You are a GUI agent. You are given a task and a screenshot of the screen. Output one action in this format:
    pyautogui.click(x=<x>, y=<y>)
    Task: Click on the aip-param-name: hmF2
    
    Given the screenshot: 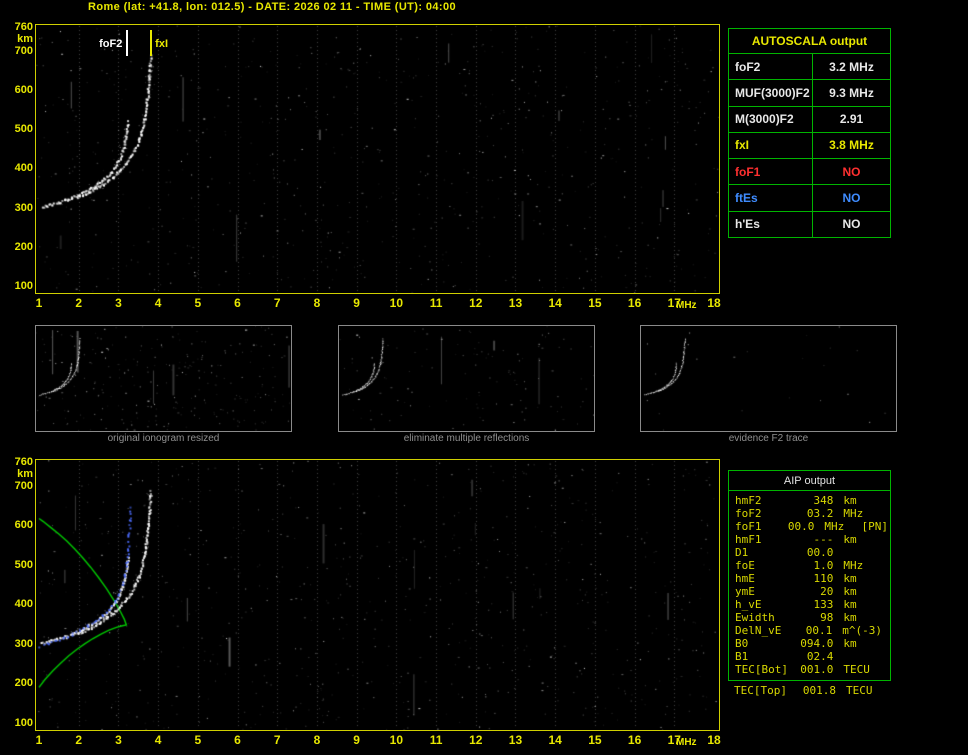 What is the action you would take?
    pyautogui.click(x=748, y=500)
    